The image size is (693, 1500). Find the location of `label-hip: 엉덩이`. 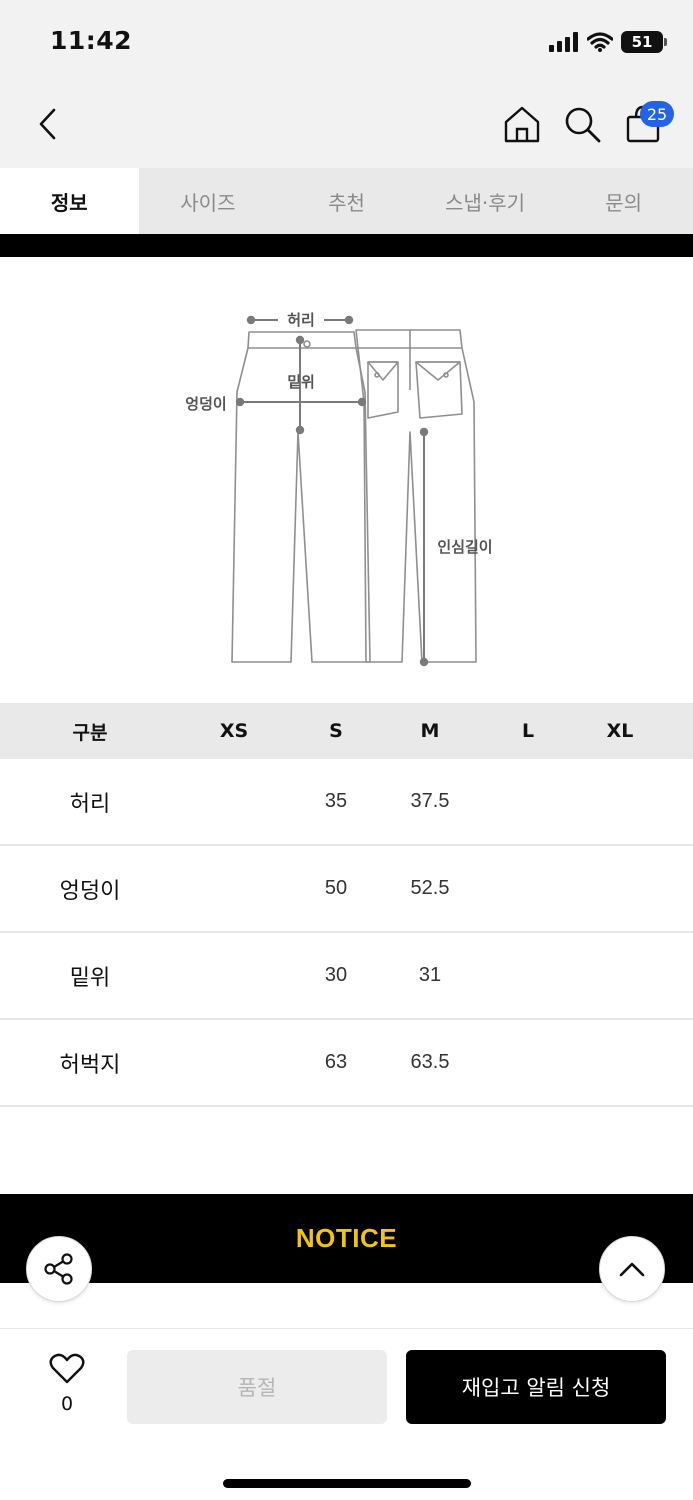

label-hip: 엉덩이 is located at coordinates (205, 404).